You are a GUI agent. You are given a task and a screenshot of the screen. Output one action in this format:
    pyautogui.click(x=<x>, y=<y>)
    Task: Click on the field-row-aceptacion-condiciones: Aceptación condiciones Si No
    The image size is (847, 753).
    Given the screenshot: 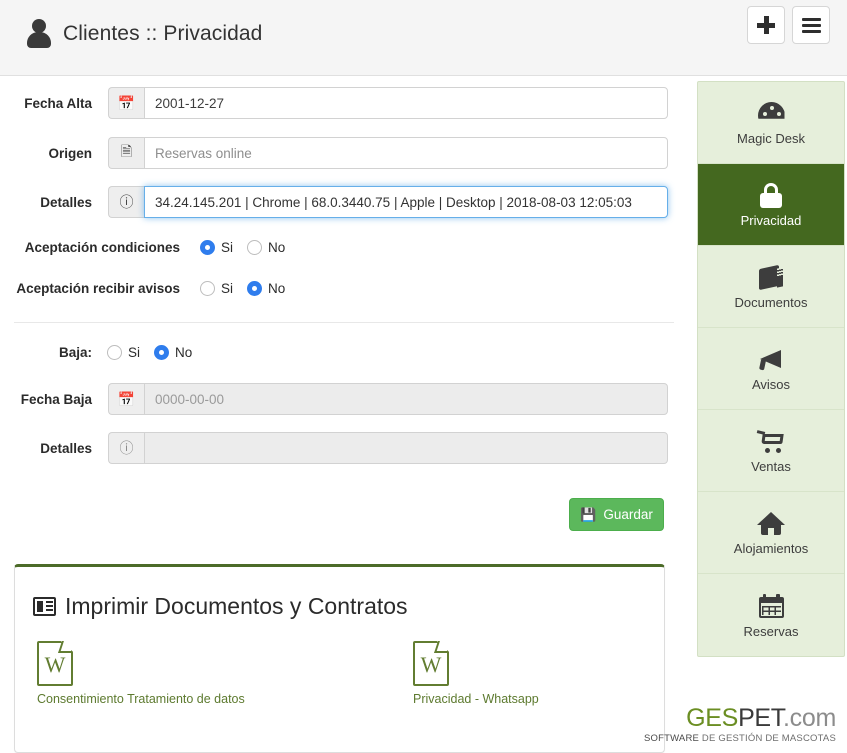 What is the action you would take?
    pyautogui.click(x=200, y=247)
    